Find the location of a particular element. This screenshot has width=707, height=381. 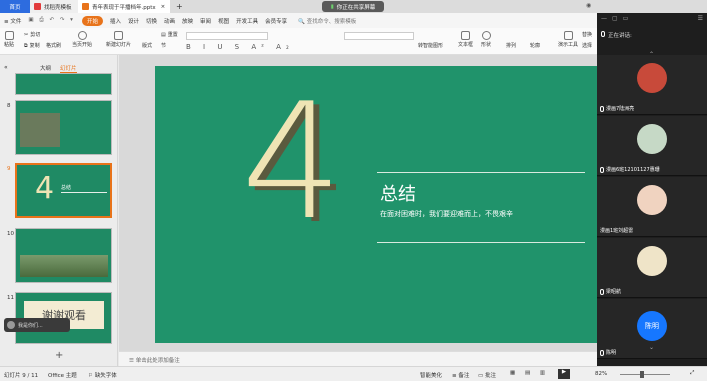

presentation-tool-icon is located at coordinates (568, 35).